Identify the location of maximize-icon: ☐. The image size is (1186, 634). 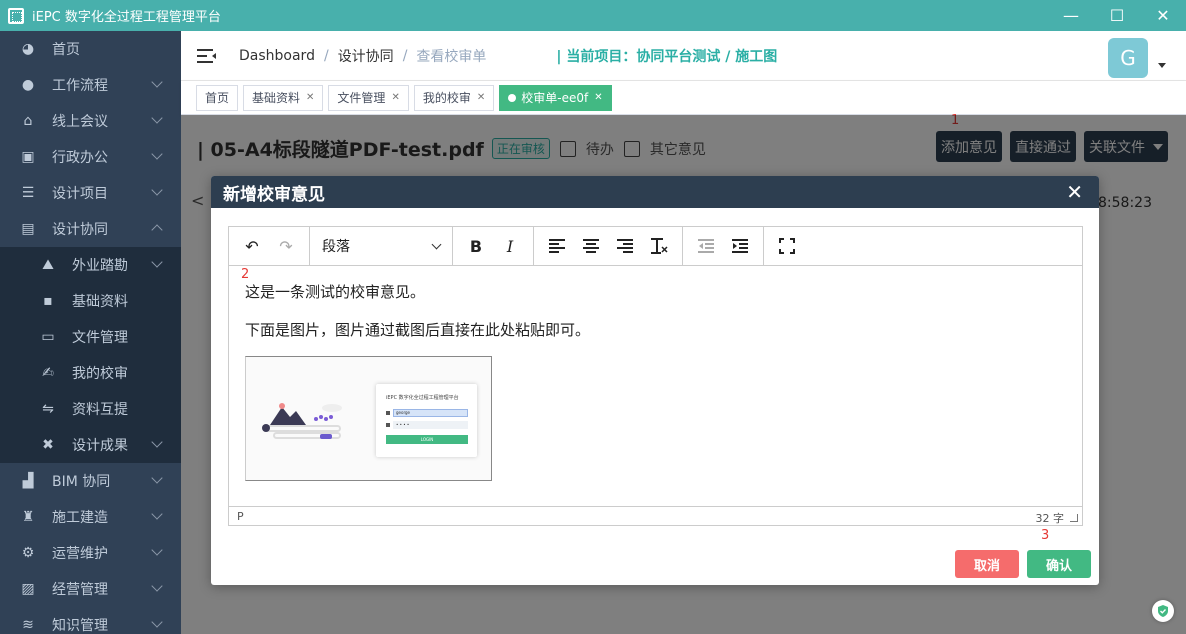
(1117, 15).